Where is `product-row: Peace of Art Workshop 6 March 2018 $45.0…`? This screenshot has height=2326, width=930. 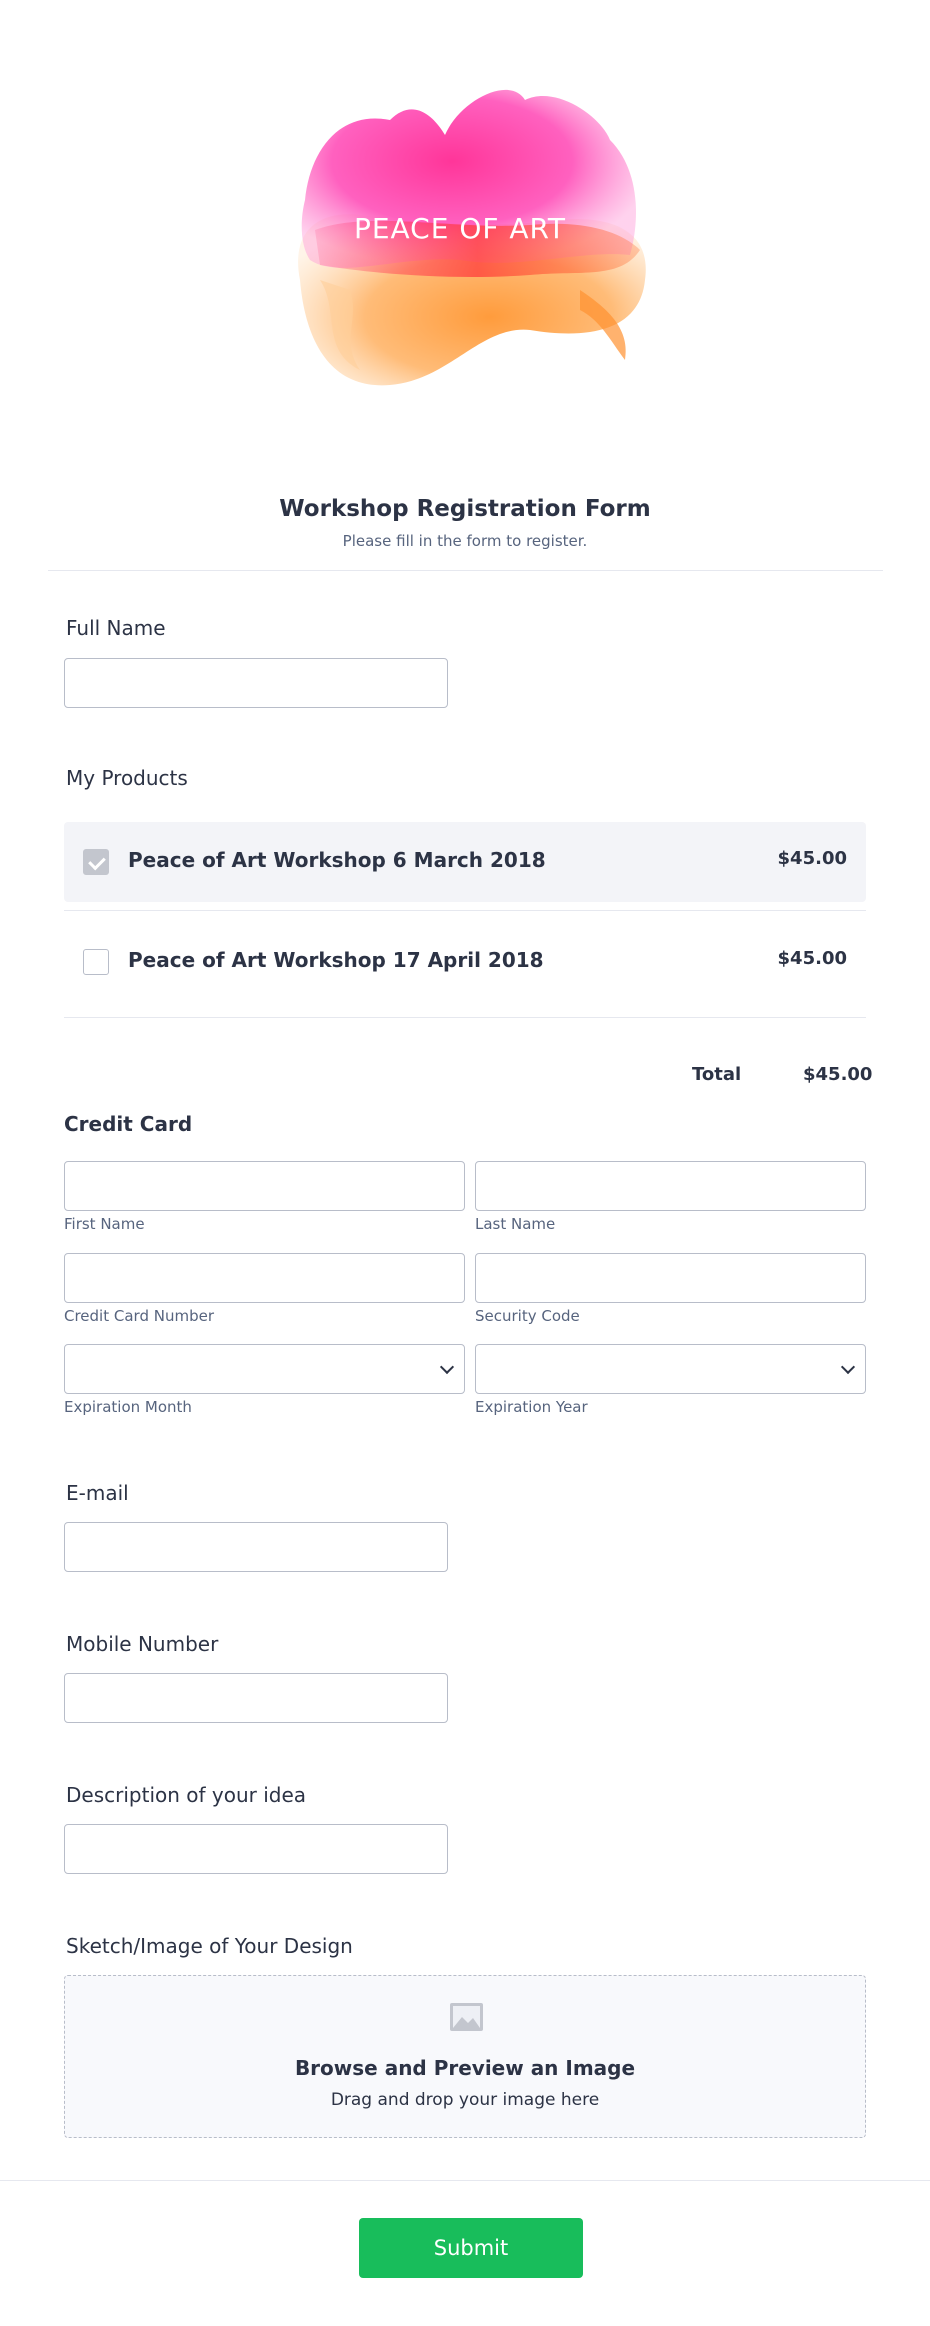 product-row: Peace of Art Workshop 6 March 2018 $45.0… is located at coordinates (465, 862).